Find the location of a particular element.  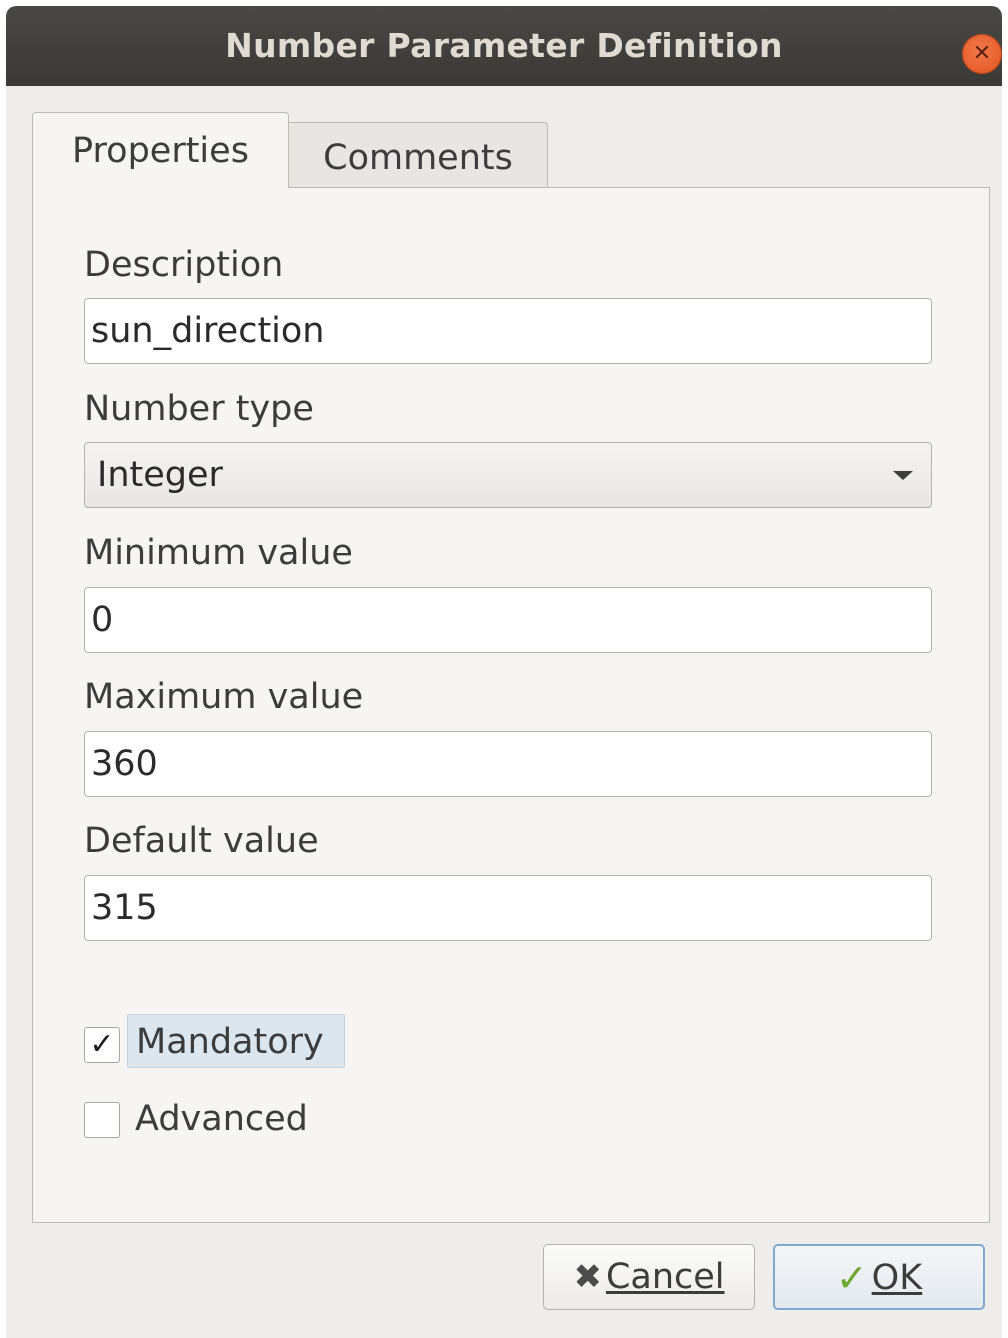

close-icon: ✕ is located at coordinates (982, 53).